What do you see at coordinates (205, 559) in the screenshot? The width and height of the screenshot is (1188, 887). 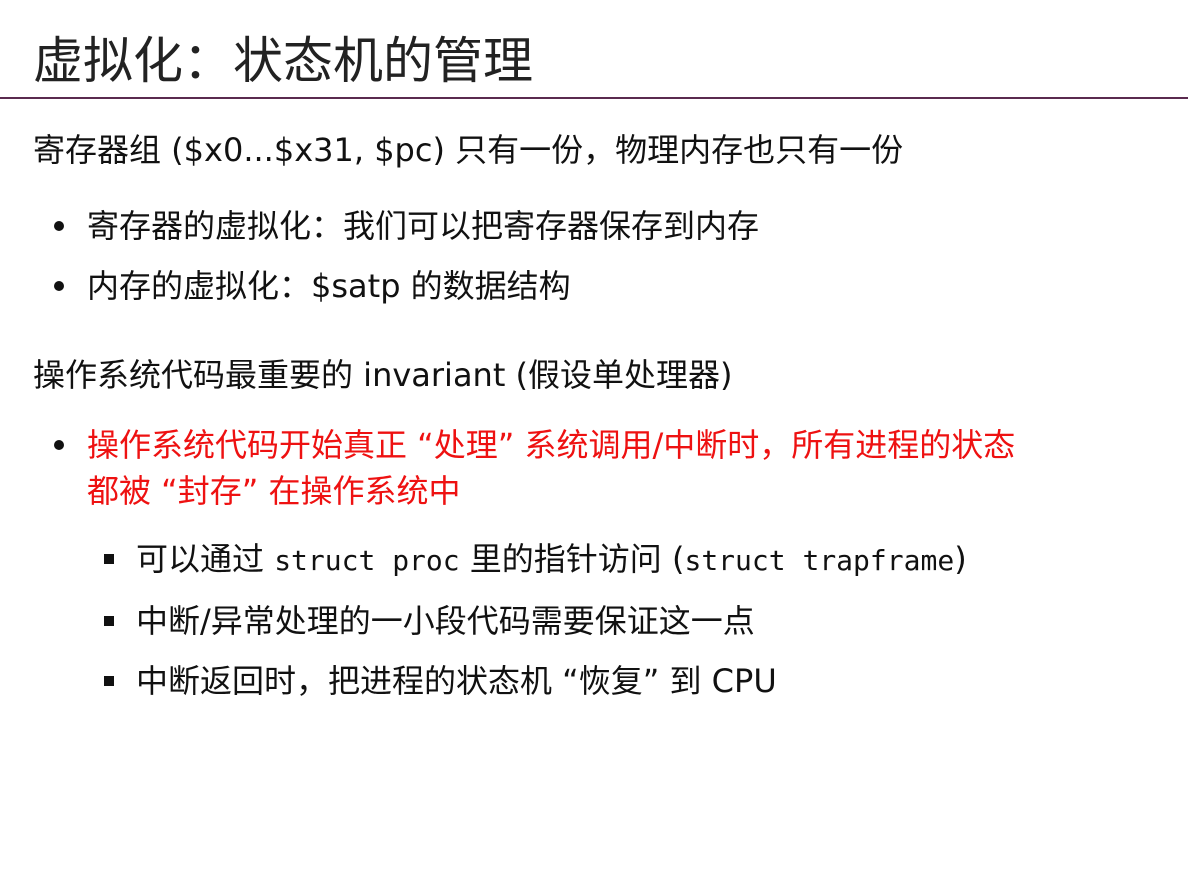 I see `sub-item-text: 可以通过` at bounding box center [205, 559].